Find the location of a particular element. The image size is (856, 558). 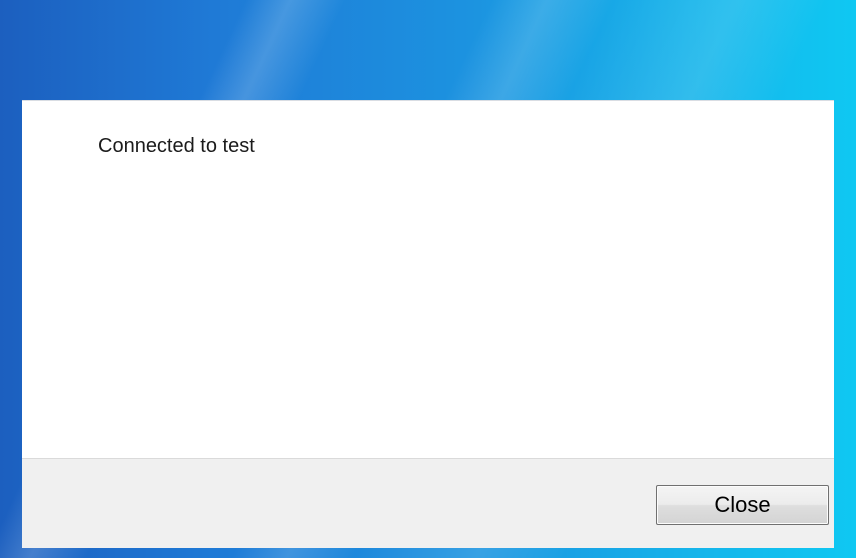

connection-message: Connected to test is located at coordinates (176, 146).